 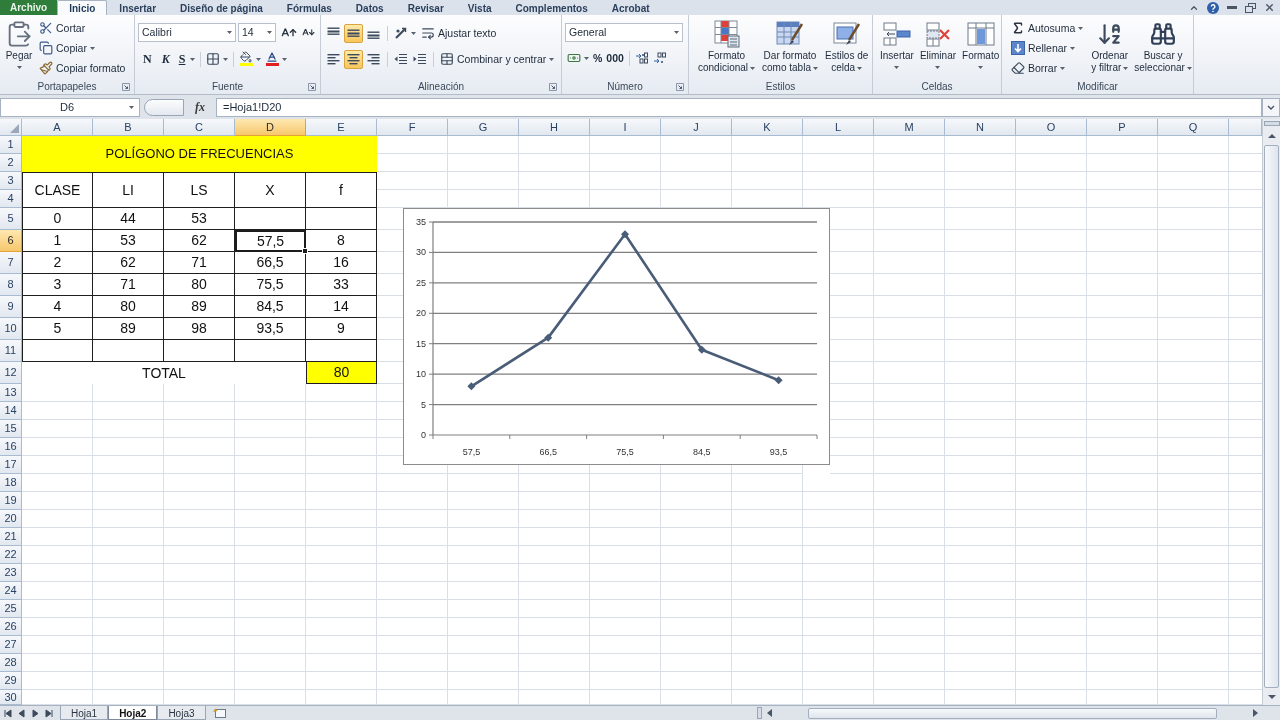 I want to click on row-header: 12, so click(x=11, y=373).